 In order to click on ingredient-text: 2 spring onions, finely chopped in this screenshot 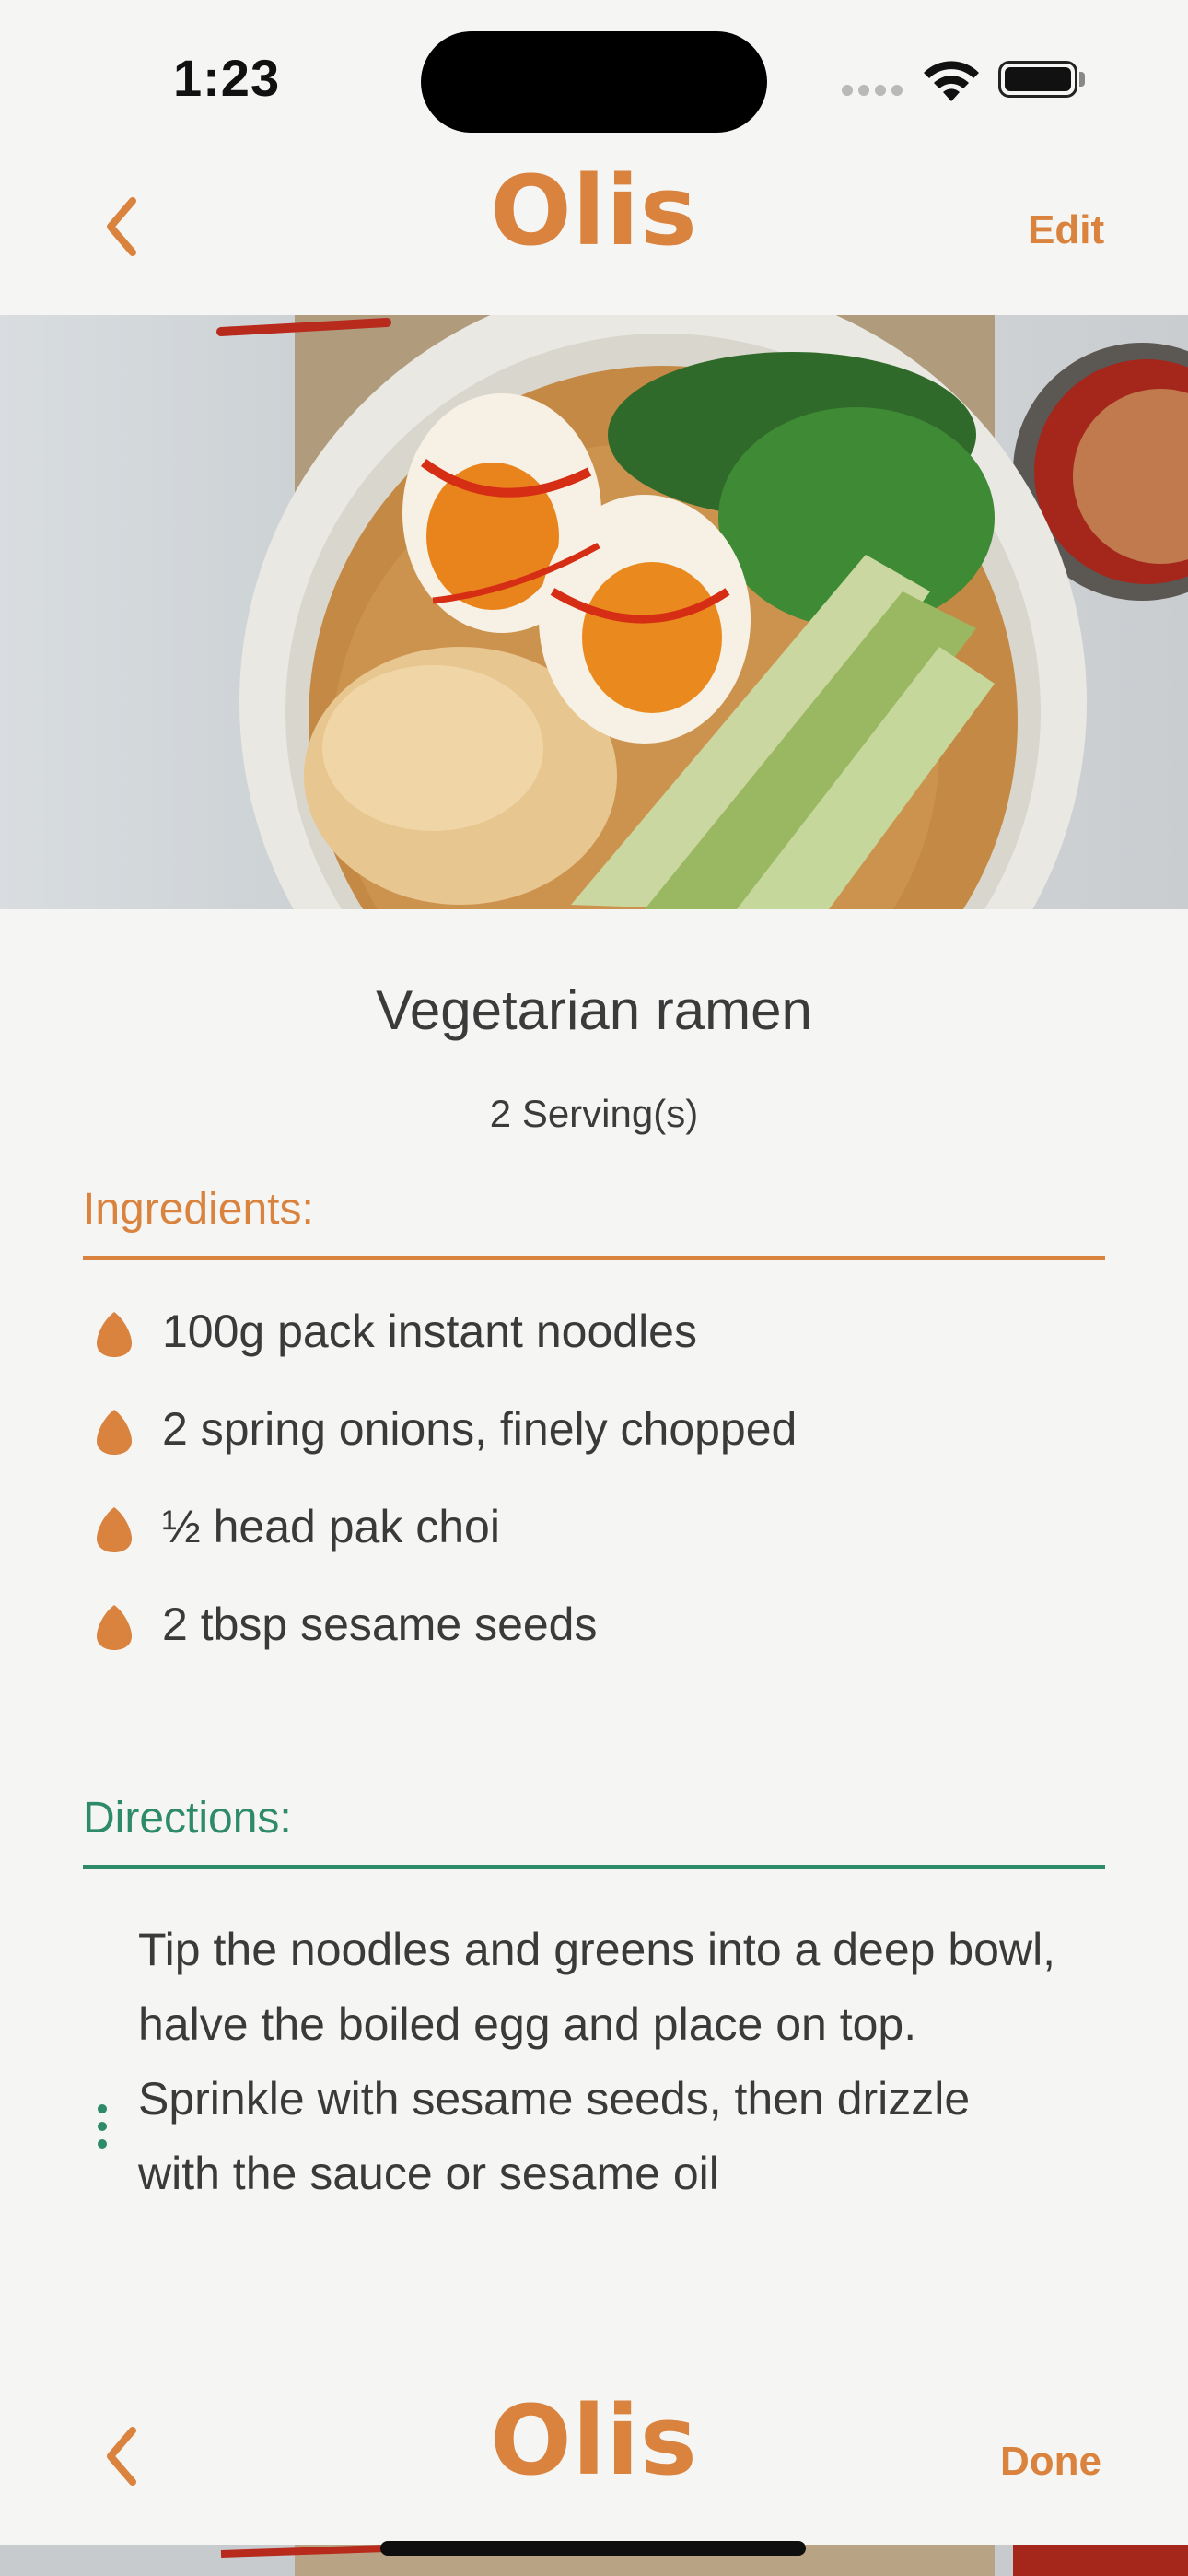, I will do `click(480, 1429)`.